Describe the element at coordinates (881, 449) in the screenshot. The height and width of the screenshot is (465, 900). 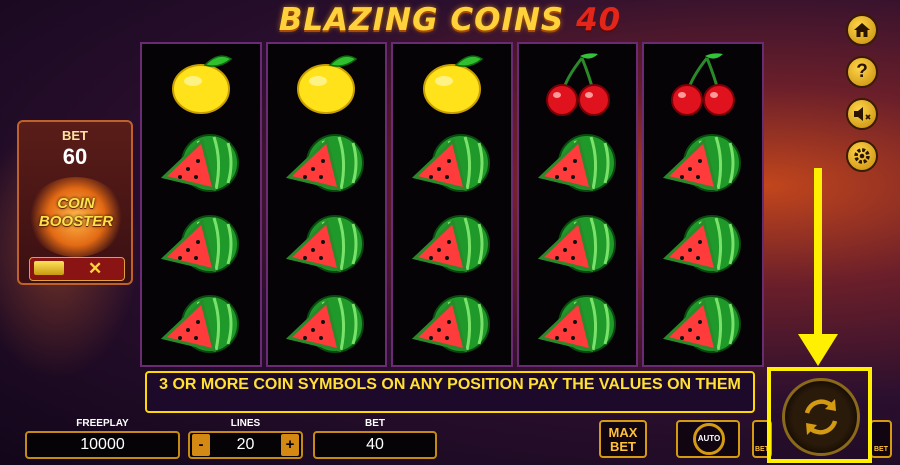
I see `bet-plus-label: BET` at that location.